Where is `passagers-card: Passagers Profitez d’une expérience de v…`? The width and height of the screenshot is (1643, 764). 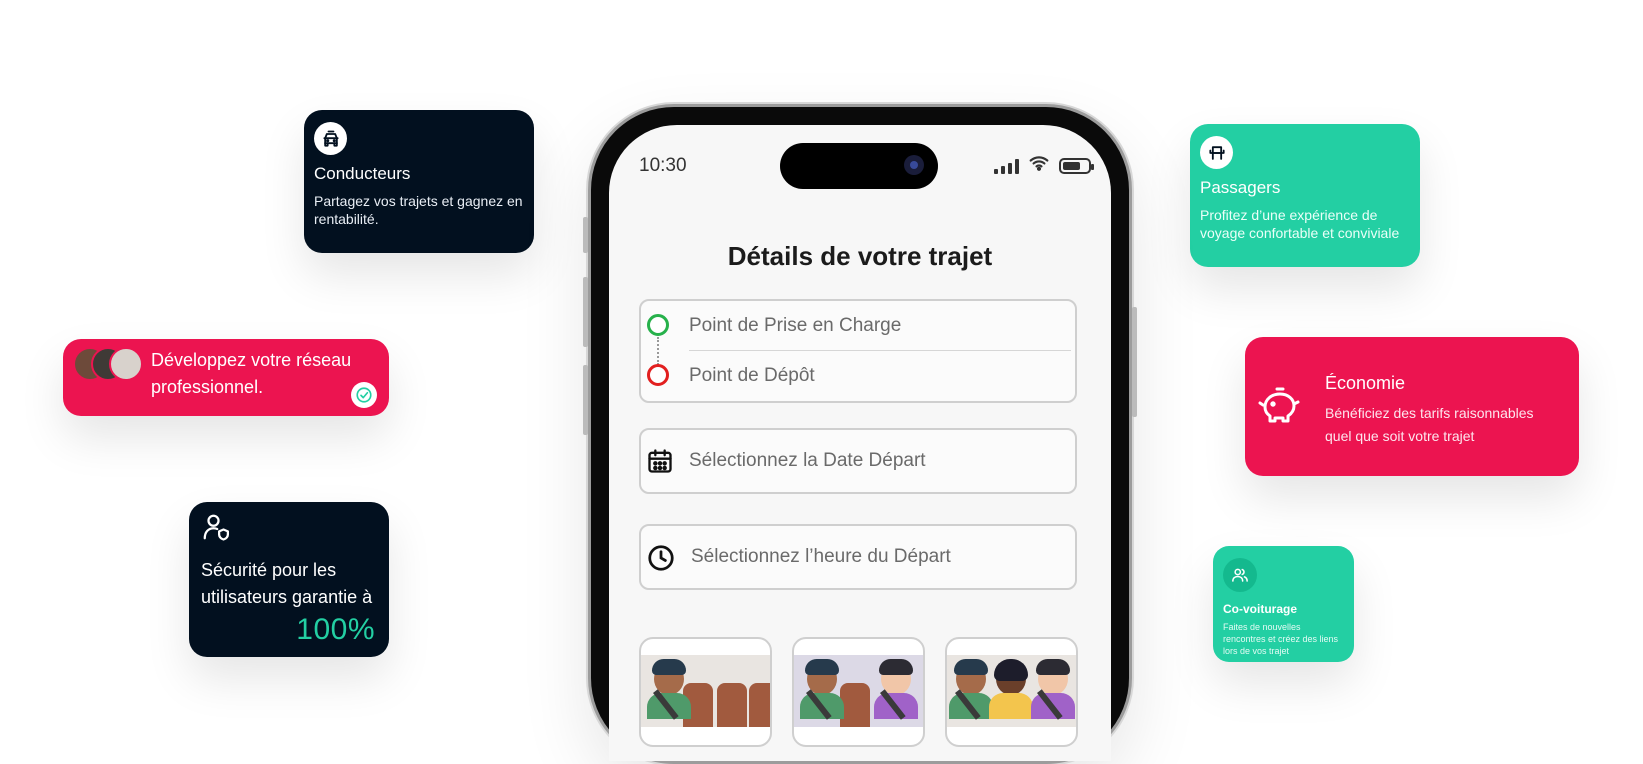
passagers-card: Passagers Profitez d’une expérience de v… is located at coordinates (1305, 195).